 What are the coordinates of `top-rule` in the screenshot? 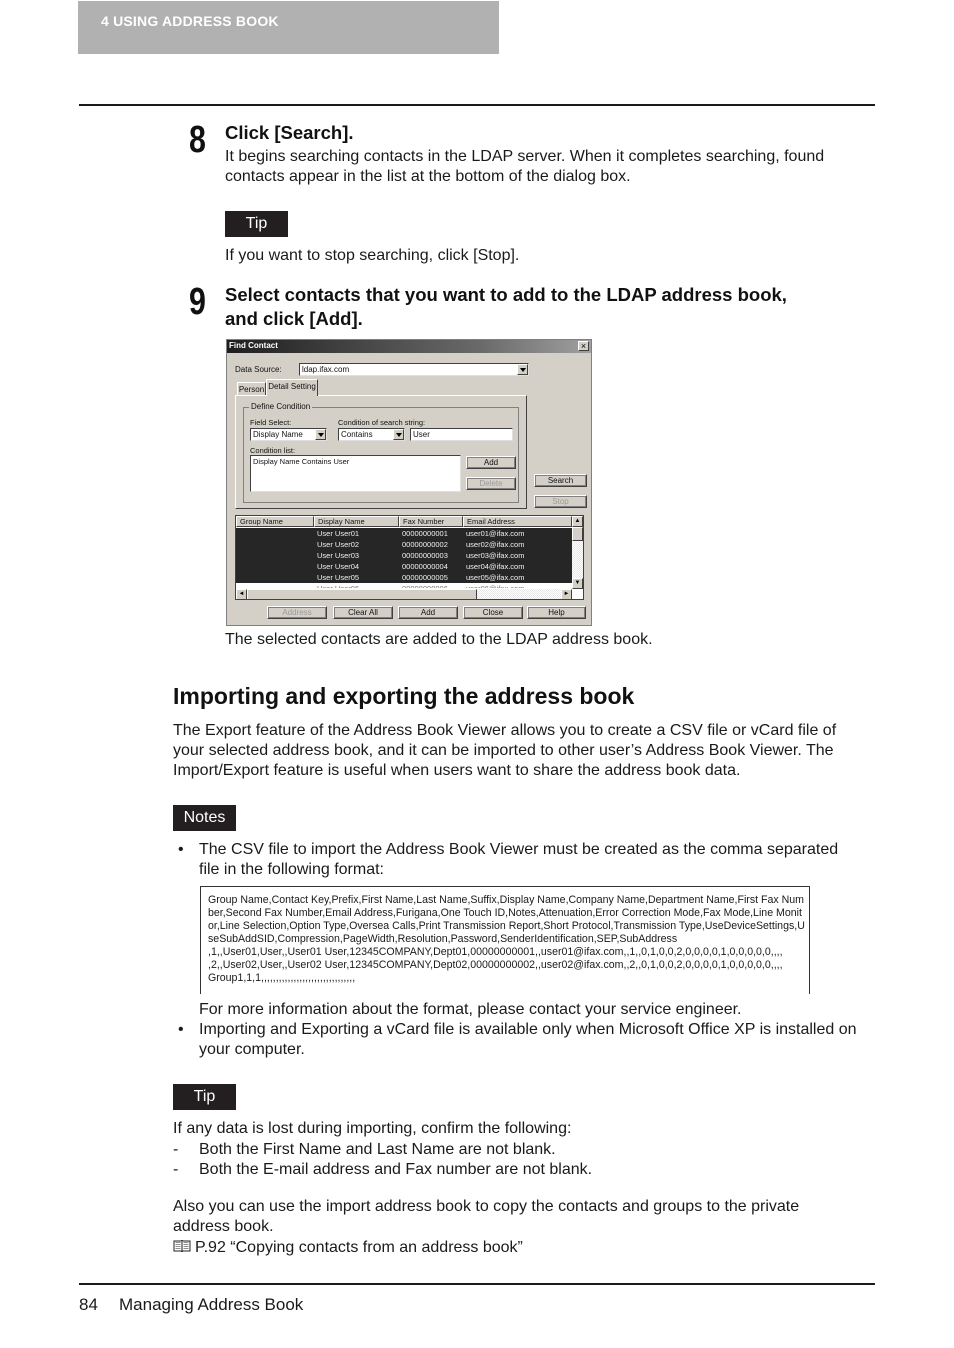 It's located at (477, 105).